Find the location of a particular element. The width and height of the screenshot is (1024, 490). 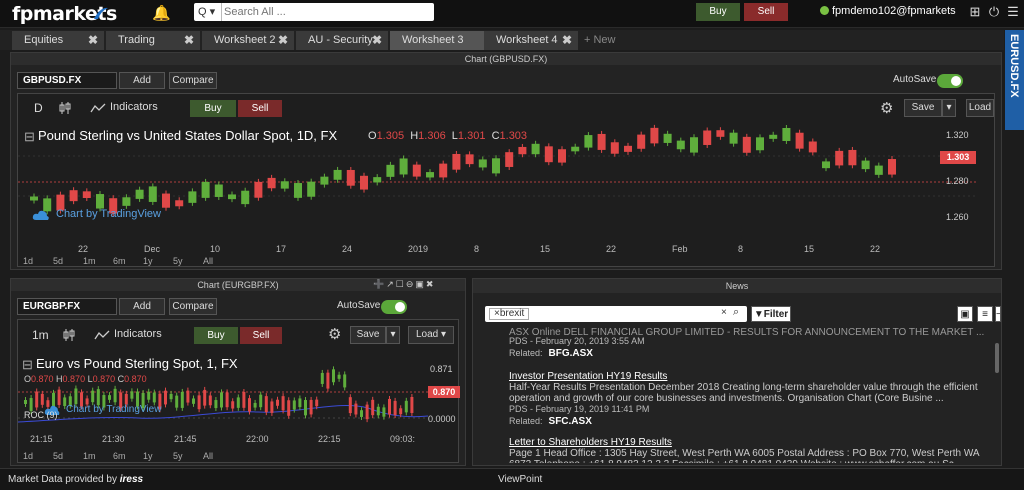

news-scrollbar is located at coordinates (997, 358).